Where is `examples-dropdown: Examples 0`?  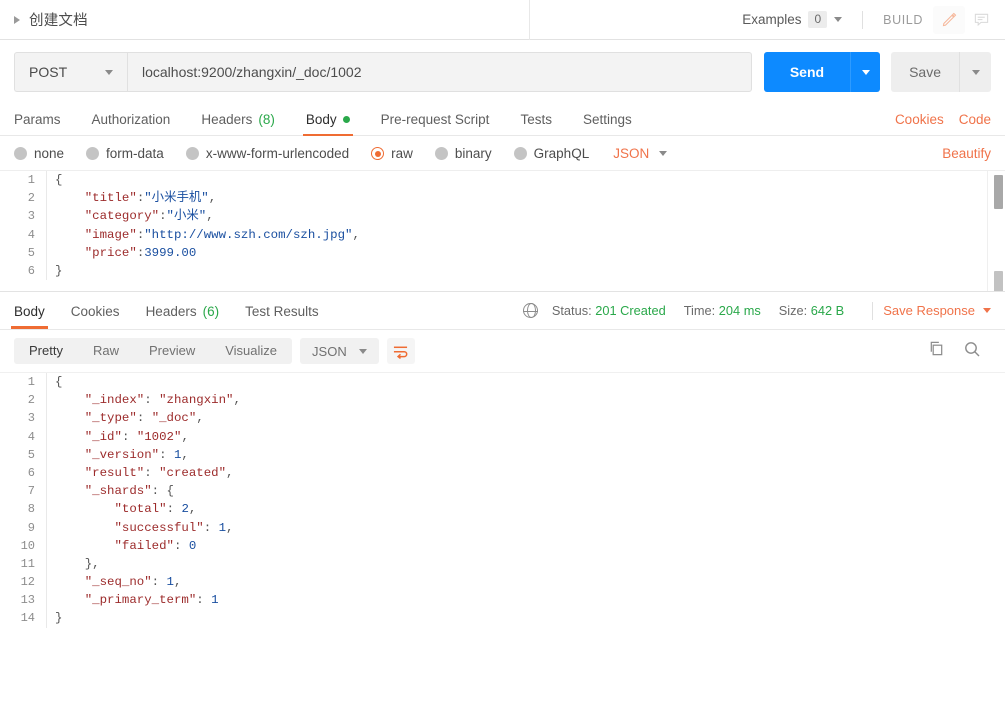
examples-dropdown: Examples 0 is located at coordinates (792, 19).